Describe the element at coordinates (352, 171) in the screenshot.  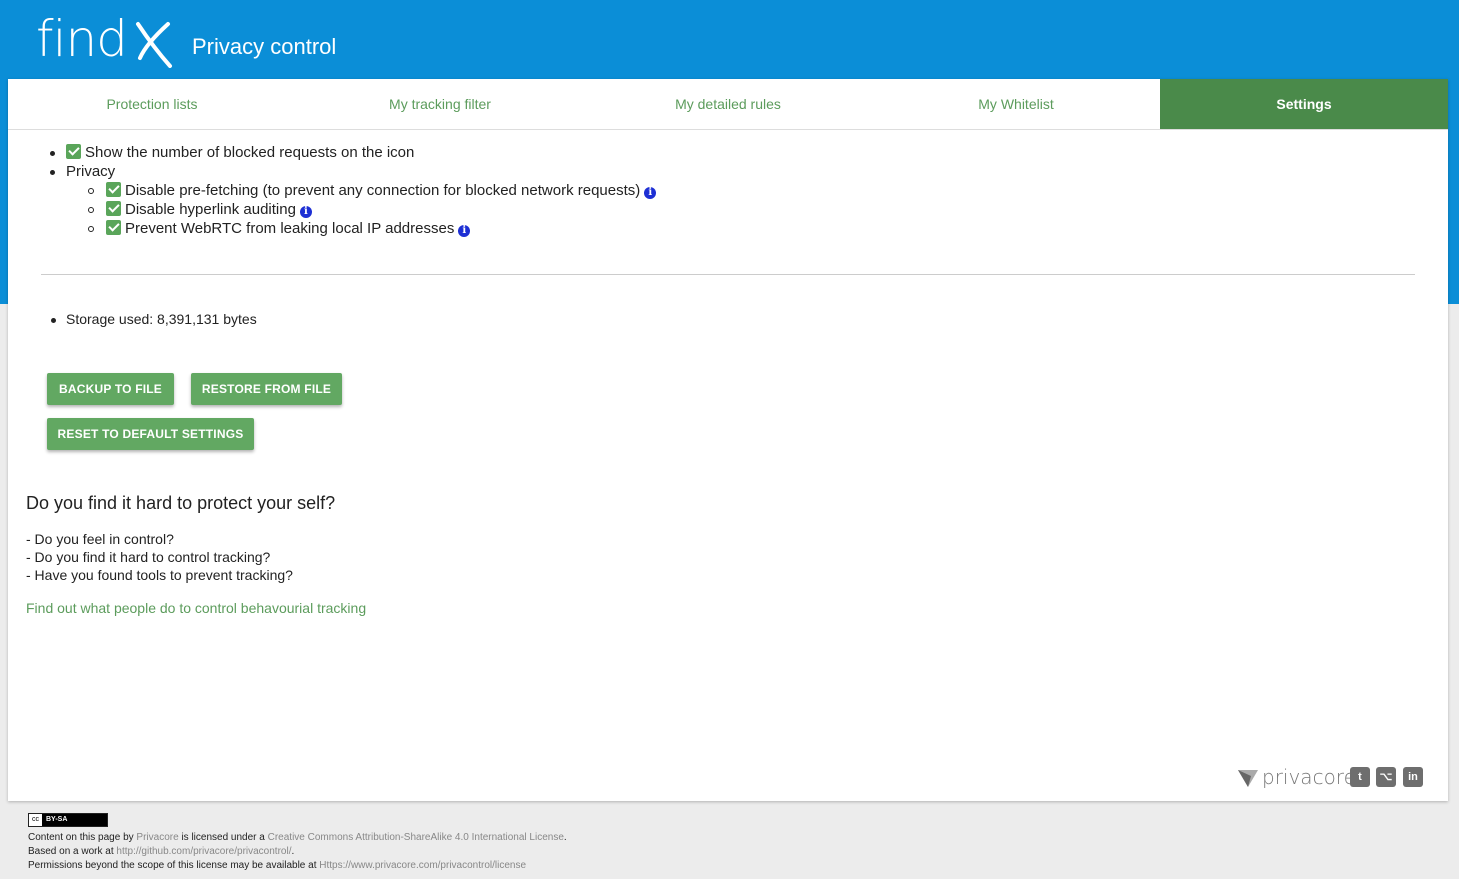
I see `list-item: Privacy` at that location.